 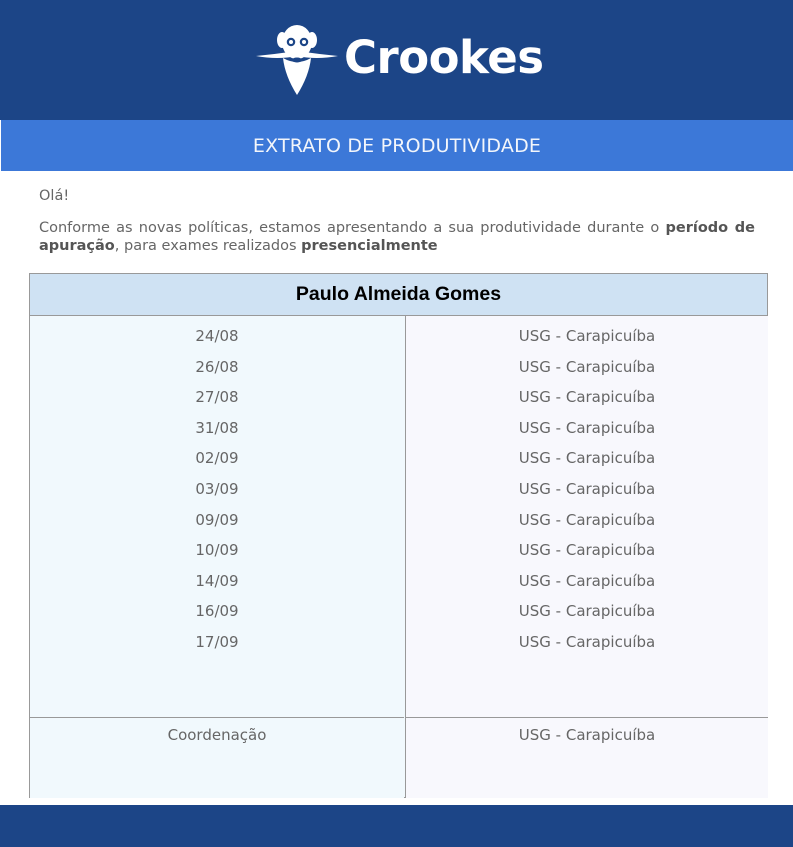 What do you see at coordinates (217, 519) in the screenshot?
I see `date-cell: 09/09` at bounding box center [217, 519].